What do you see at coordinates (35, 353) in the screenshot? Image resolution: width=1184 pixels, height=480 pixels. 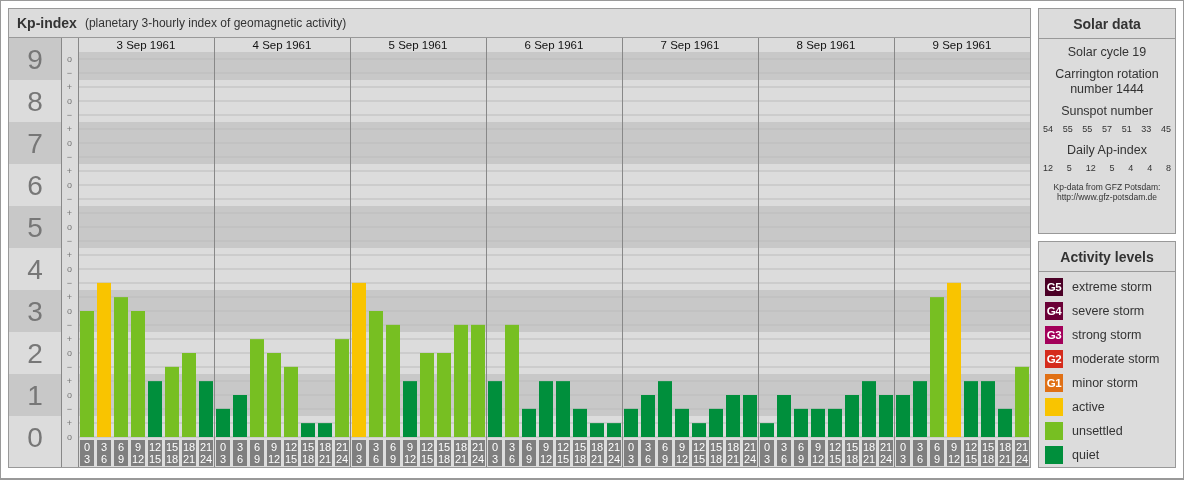 I see `axis-label: 2` at bounding box center [35, 353].